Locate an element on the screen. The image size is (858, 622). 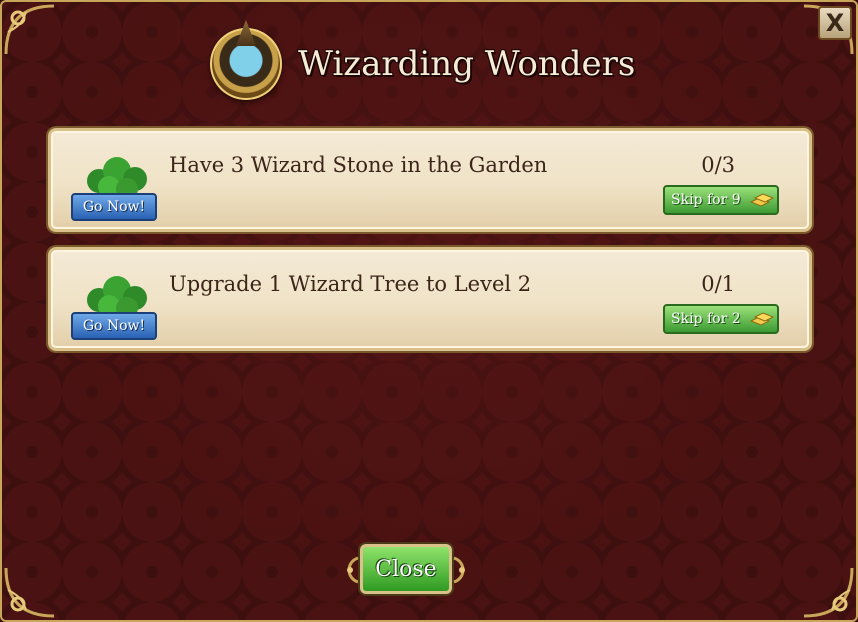
task-description: Have 3 Wizard Stone in the Garden is located at coordinates (358, 165).